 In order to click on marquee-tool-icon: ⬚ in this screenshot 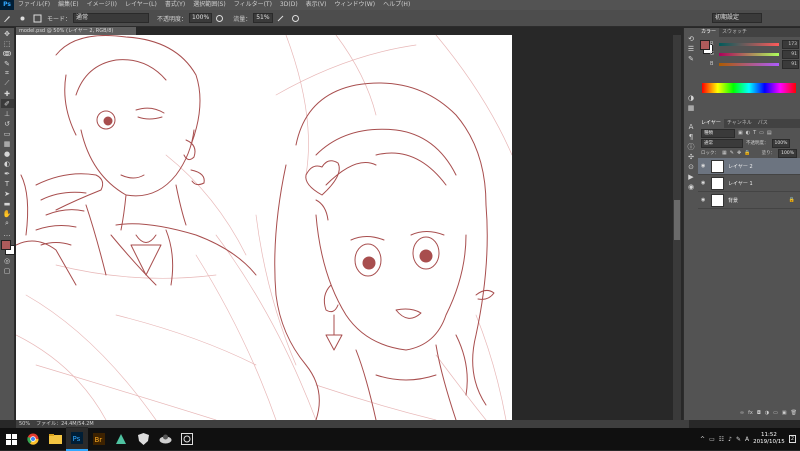, I will do `click(7, 43)`.